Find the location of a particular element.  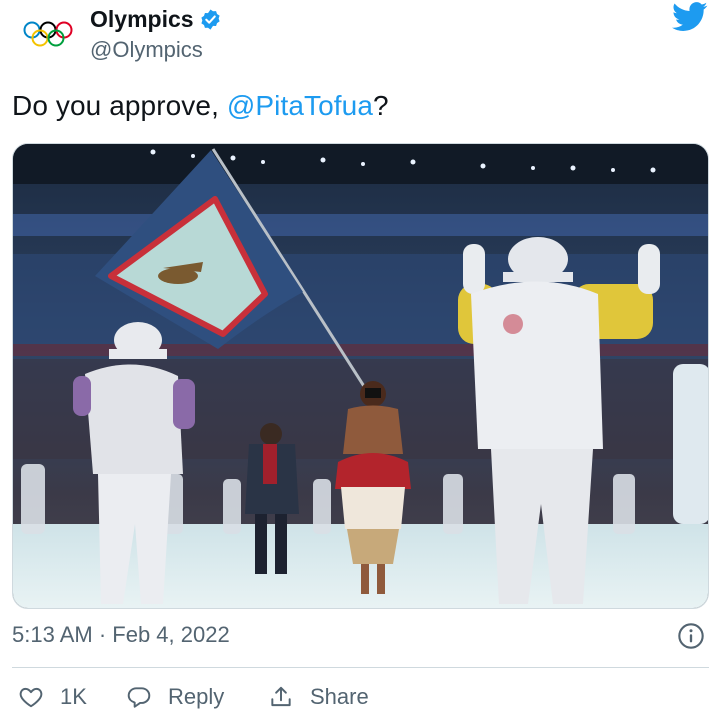

verified-badge-icon is located at coordinates (210, 19).